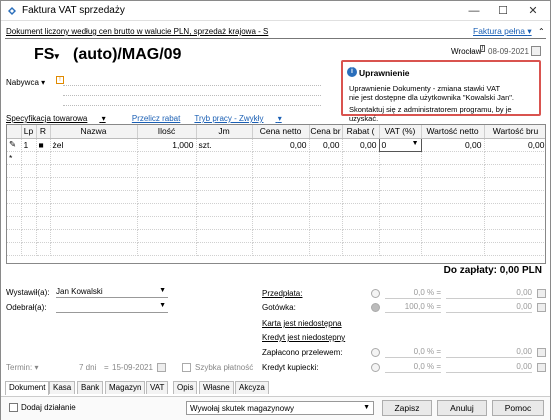 Image resolution: width=551 pixels, height=420 pixels. What do you see at coordinates (489, 367) in the screenshot?
I see `merchant-credit-value: 0,00` at bounding box center [489, 367].